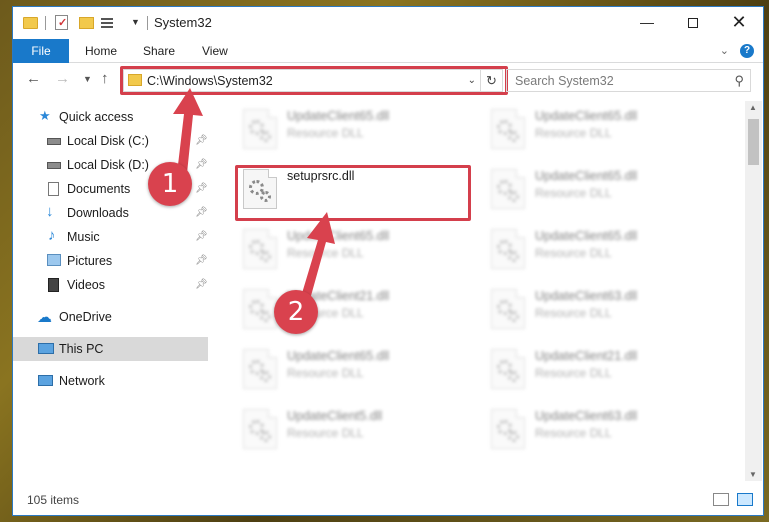  Describe the element at coordinates (314, 80) in the screenshot. I see `address-highlight-box` at that location.